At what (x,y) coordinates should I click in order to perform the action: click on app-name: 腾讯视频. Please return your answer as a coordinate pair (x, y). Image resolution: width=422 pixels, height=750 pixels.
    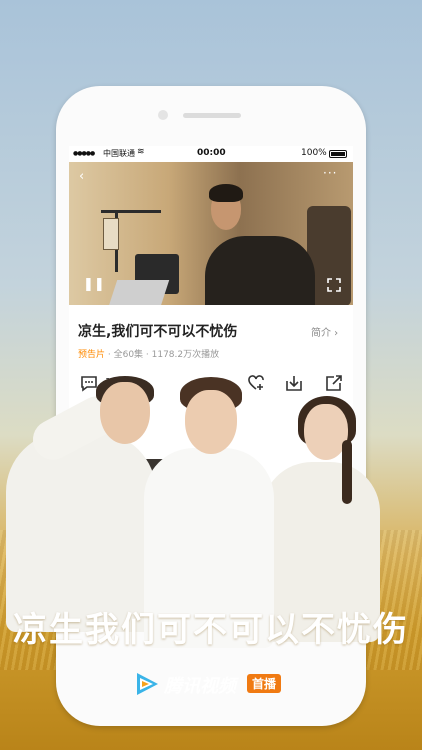
    Looking at the image, I should click on (200, 686).